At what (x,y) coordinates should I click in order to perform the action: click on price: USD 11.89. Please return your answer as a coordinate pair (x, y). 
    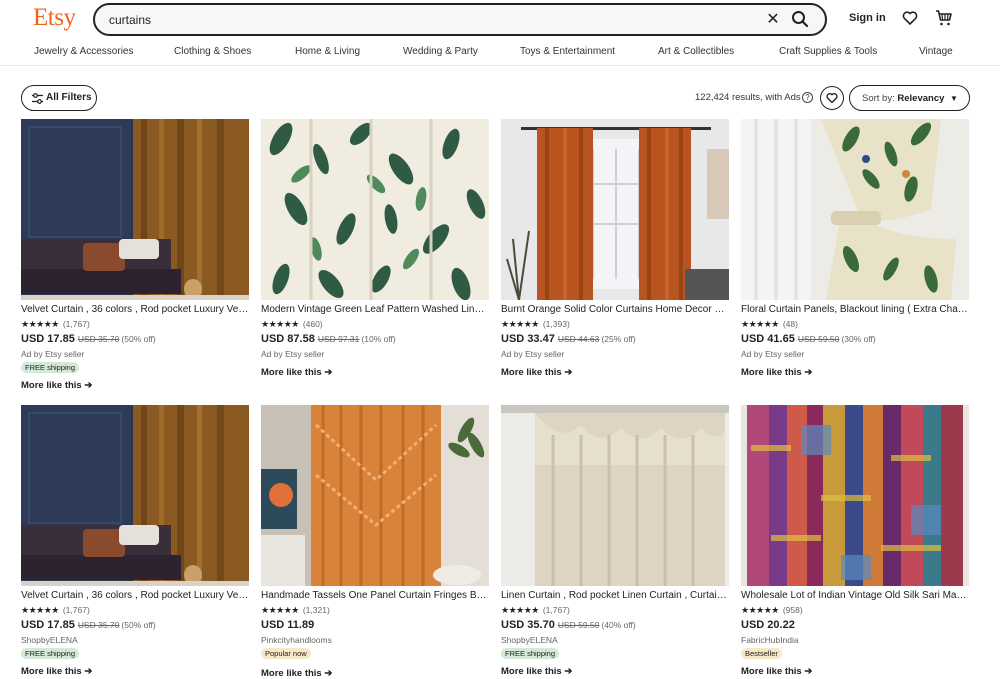
    Looking at the image, I should click on (287, 625).